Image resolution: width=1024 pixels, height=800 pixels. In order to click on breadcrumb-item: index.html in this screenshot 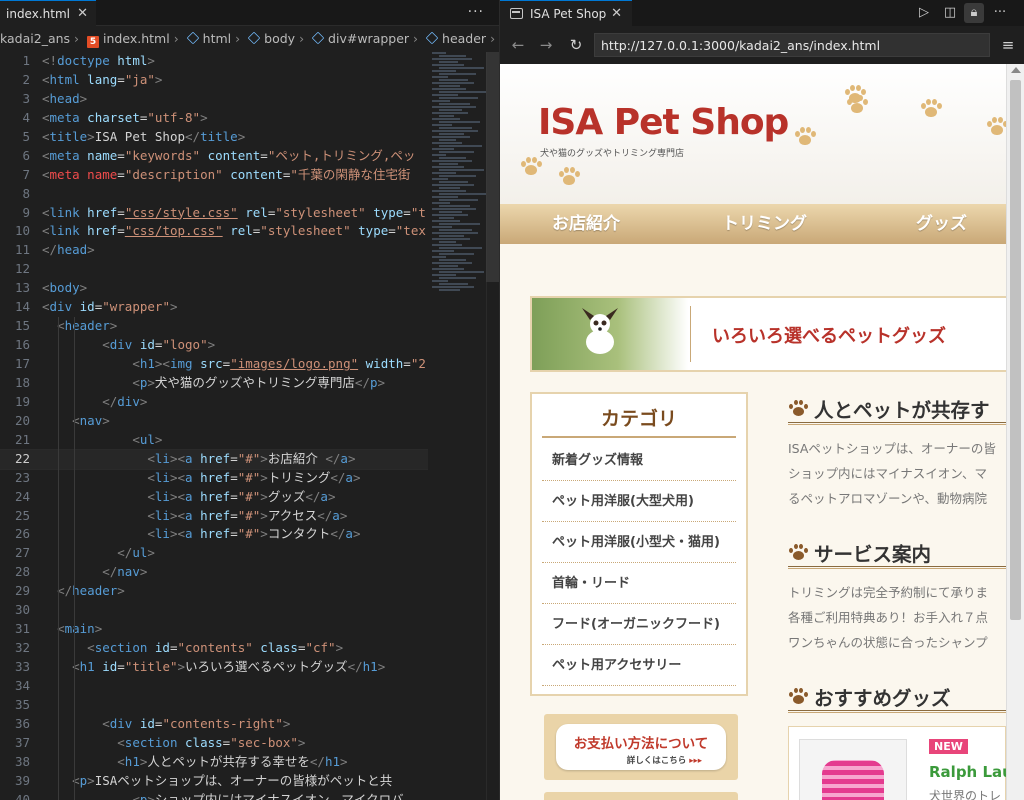, I will do `click(136, 39)`.